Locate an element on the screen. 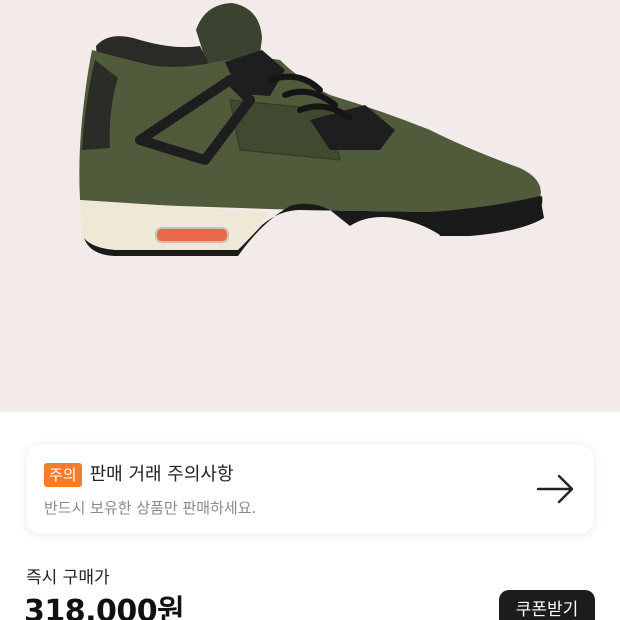 This screenshot has width=620, height=620. arrow-right-icon is located at coordinates (556, 489).